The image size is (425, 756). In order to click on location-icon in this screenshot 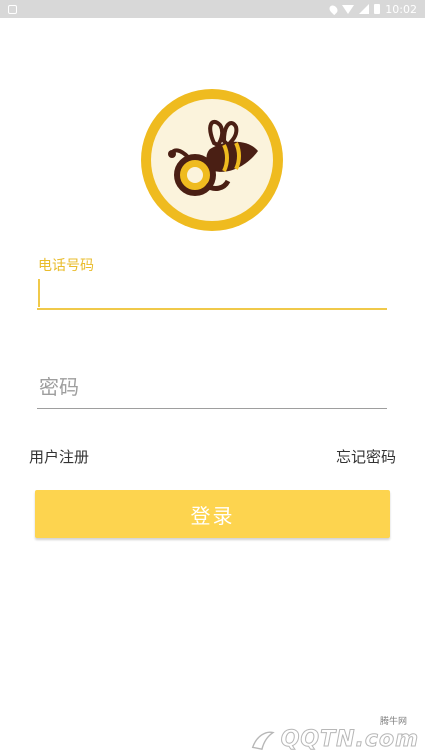, I will do `click(334, 9)`.